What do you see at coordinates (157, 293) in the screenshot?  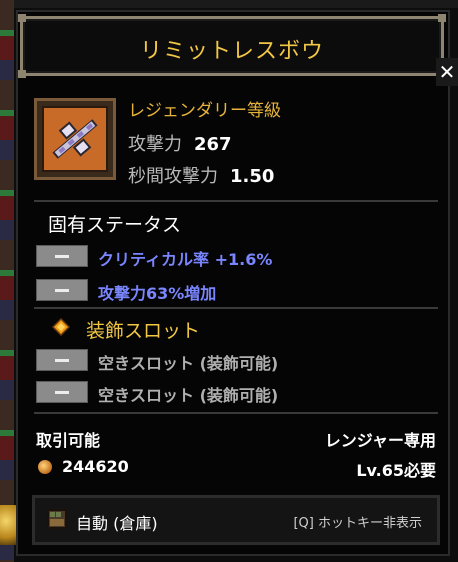 I see `inherent-stat-row: 攻撃力63%増加` at bounding box center [157, 293].